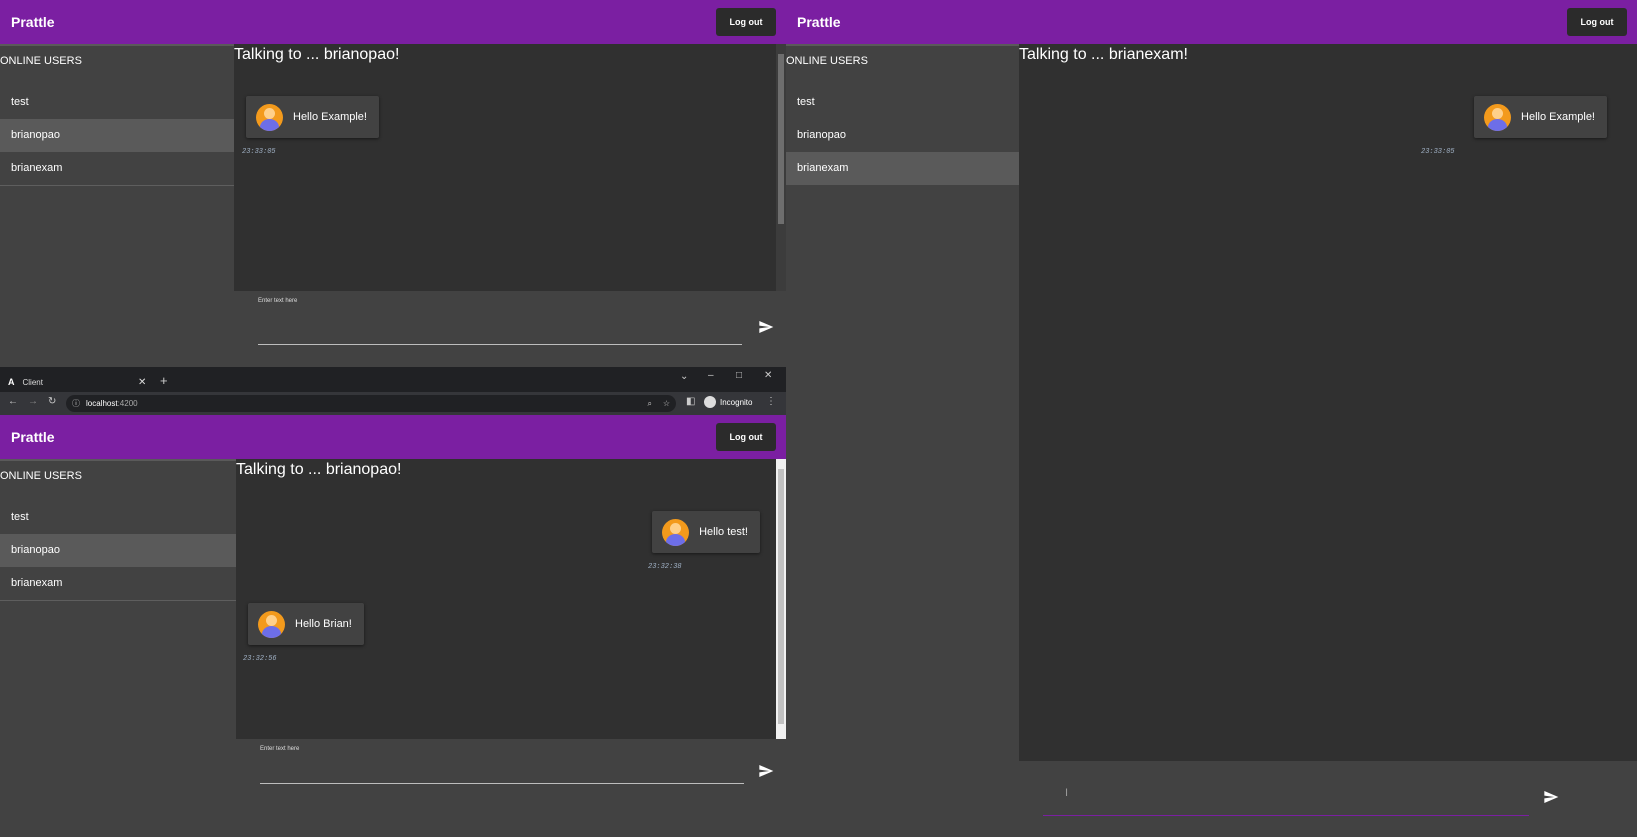 The height and width of the screenshot is (837, 1637). What do you see at coordinates (13, 401) in the screenshot?
I see `back-icon: ←` at bounding box center [13, 401].